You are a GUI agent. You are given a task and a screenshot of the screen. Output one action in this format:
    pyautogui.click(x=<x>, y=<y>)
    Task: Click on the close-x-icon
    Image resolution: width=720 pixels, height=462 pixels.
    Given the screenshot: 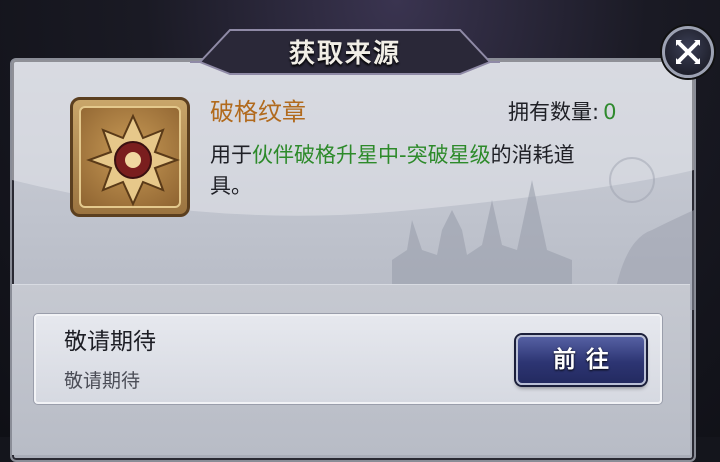 What is the action you would take?
    pyautogui.click(x=688, y=52)
    